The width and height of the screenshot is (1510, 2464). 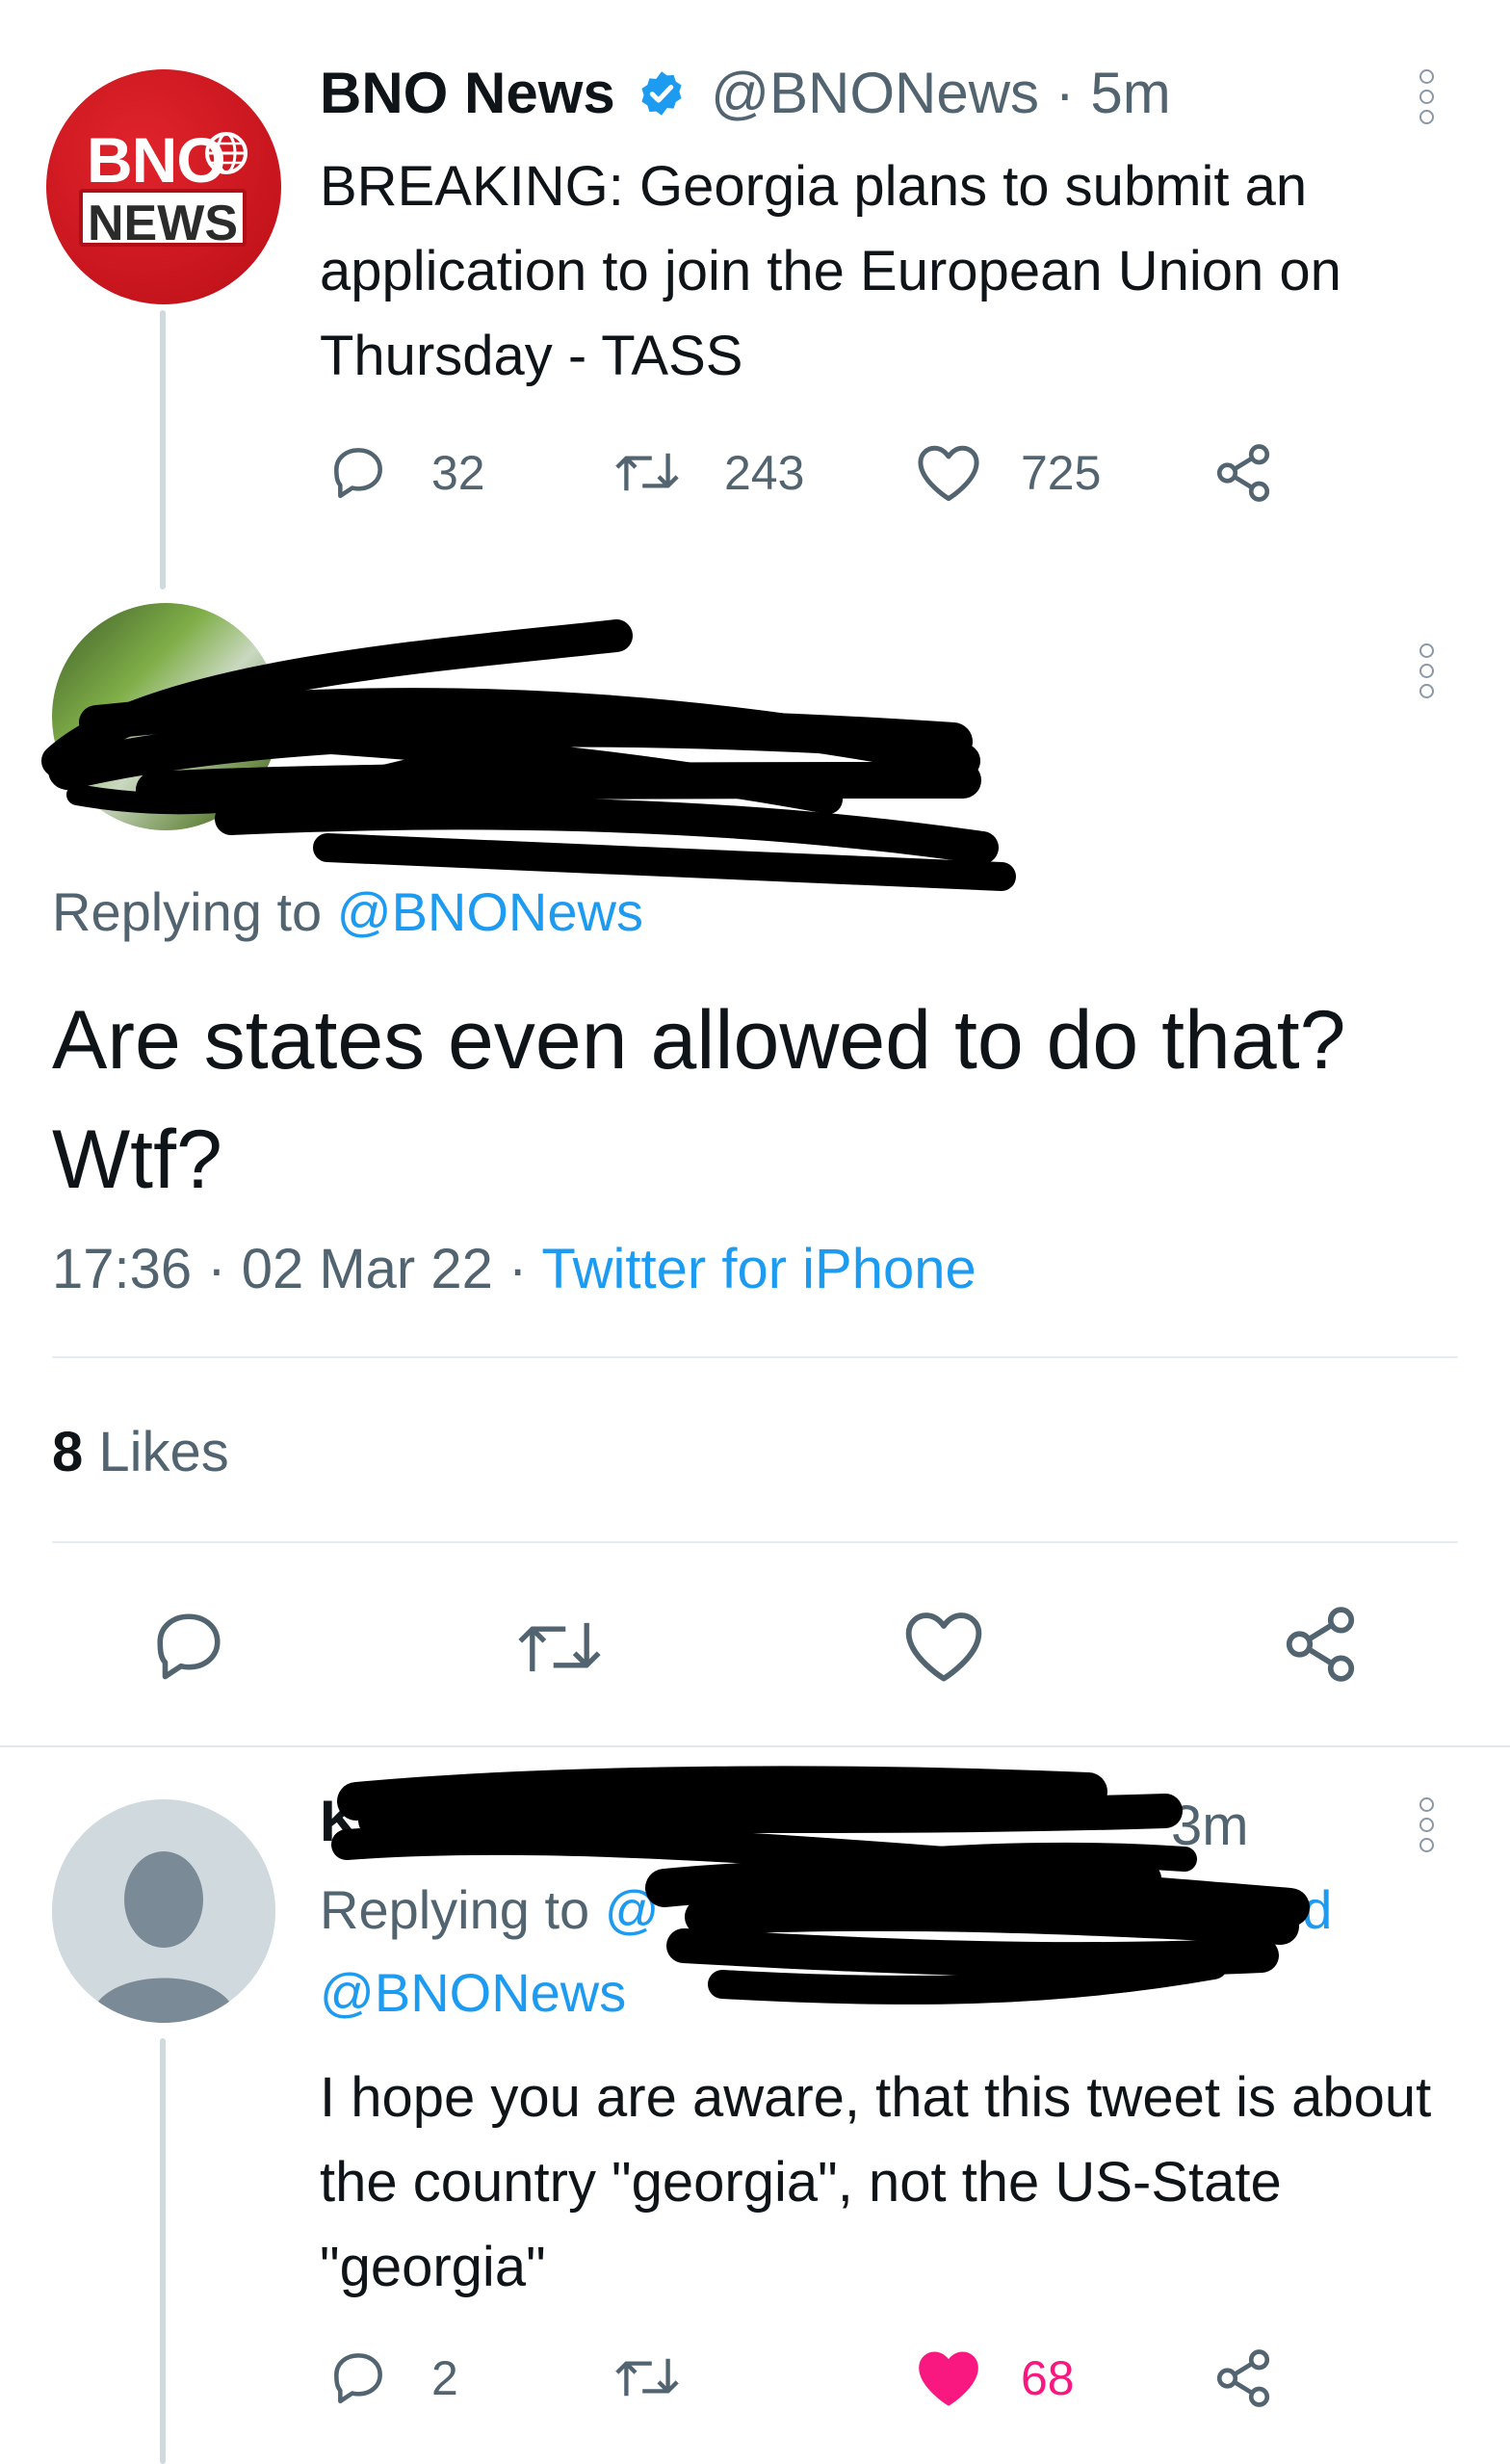 I want to click on focal-tweet-body: Are states even allowed to do that? Wtf?, so click(x=699, y=1100).